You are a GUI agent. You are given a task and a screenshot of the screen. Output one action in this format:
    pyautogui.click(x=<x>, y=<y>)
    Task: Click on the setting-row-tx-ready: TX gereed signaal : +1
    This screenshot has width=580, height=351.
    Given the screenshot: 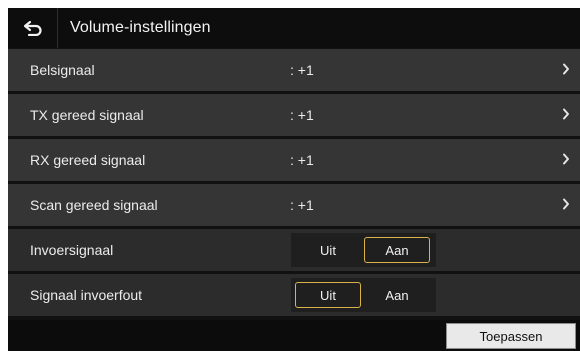 What is the action you would take?
    pyautogui.click(x=294, y=115)
    